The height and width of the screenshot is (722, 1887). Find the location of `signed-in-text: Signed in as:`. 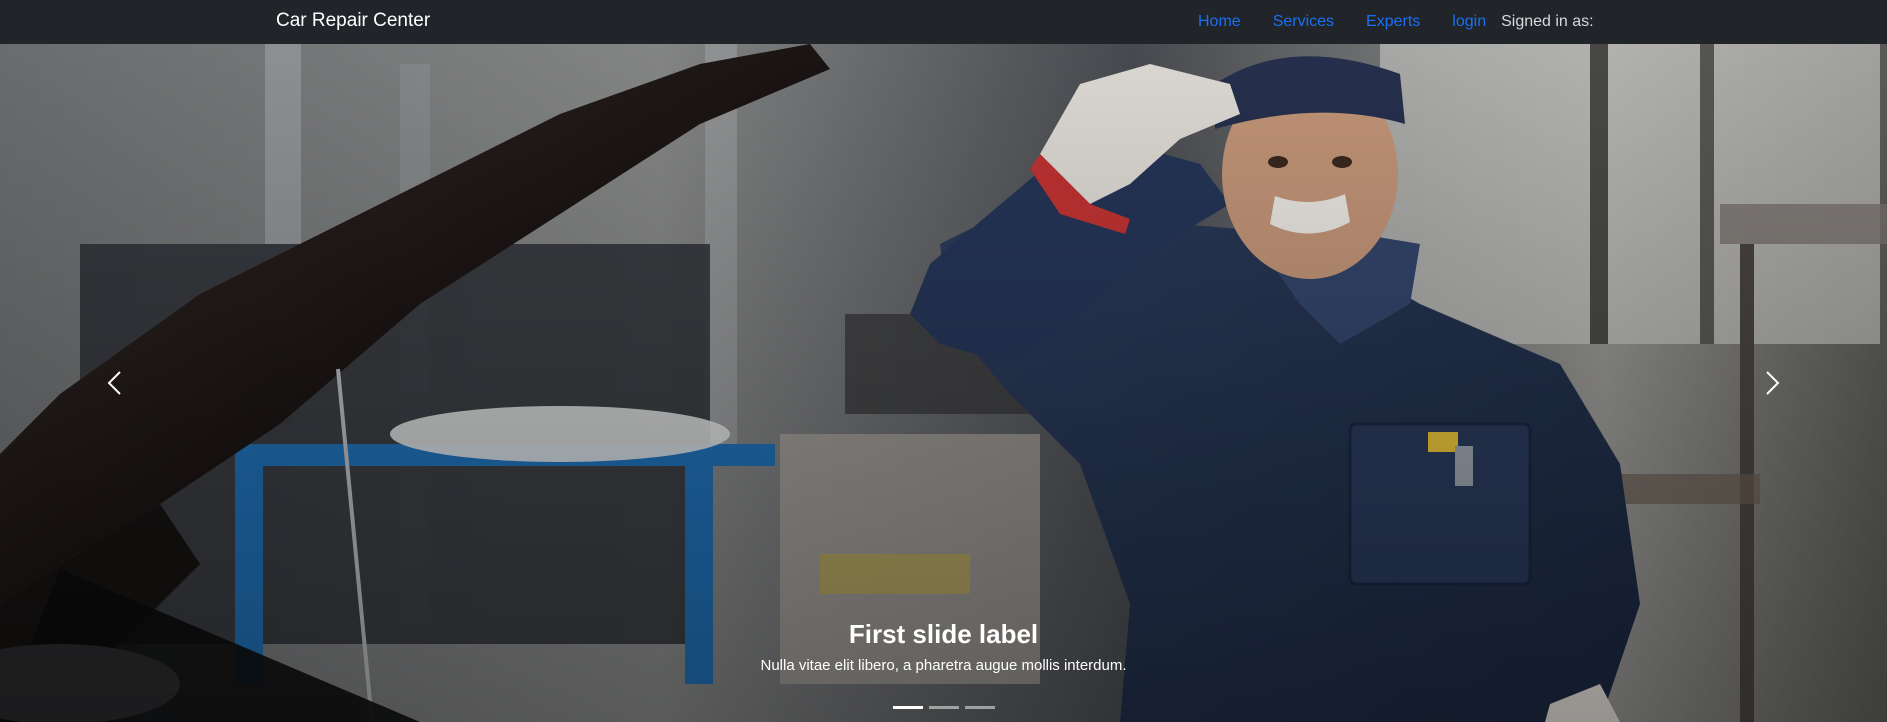

signed-in-text: Signed in as: is located at coordinates (1547, 21).